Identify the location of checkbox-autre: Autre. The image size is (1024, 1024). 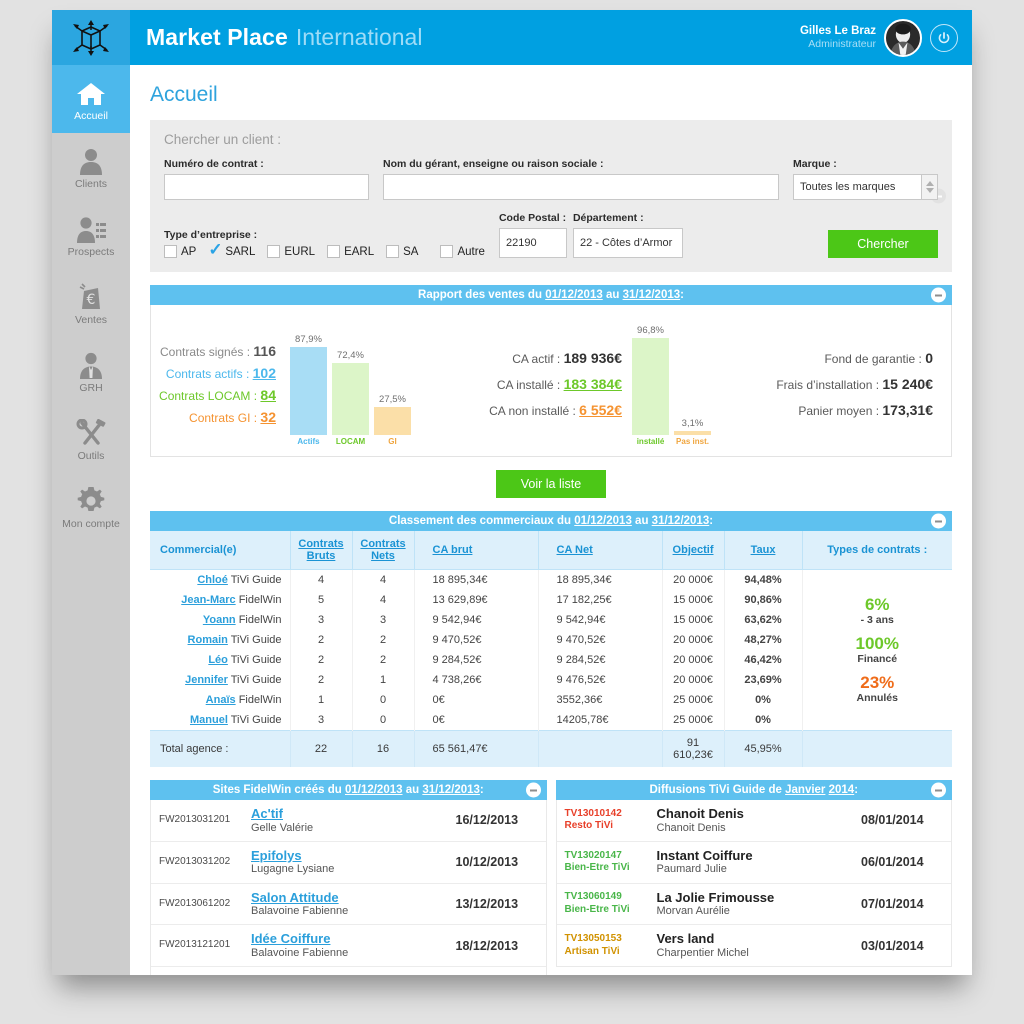
(462, 251).